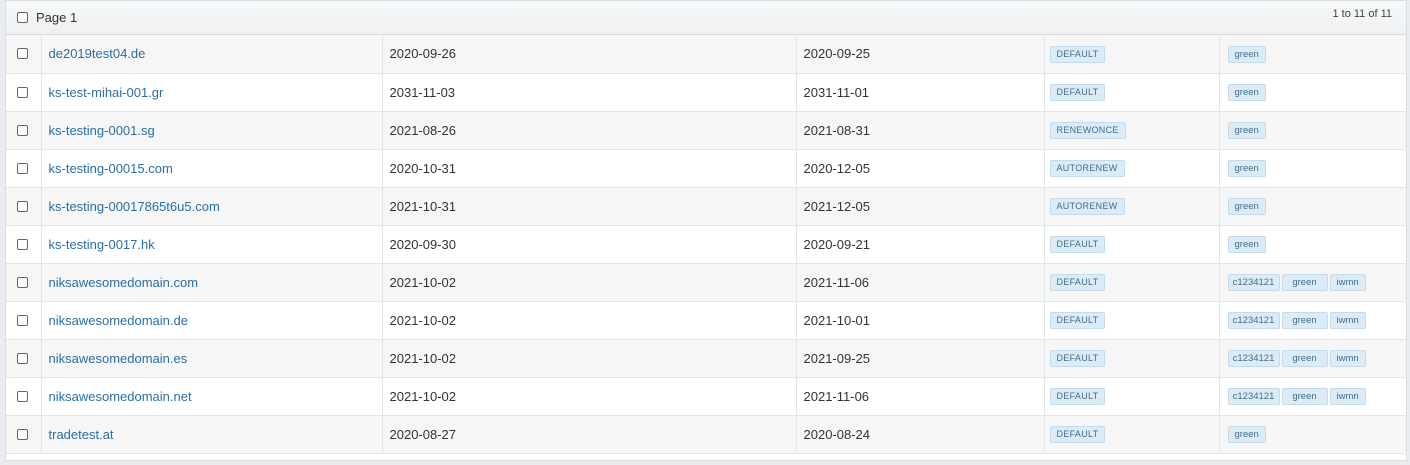  Describe the element at coordinates (422, 92) in the screenshot. I see `date1: 2031-11-03` at that location.